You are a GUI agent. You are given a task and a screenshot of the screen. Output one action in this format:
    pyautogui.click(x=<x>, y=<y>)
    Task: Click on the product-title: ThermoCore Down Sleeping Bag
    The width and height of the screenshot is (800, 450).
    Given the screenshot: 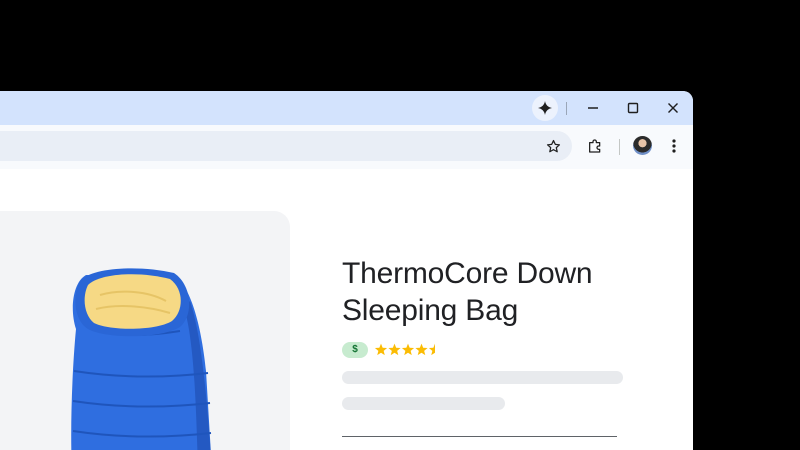 What is the action you would take?
    pyautogui.click(x=492, y=292)
    